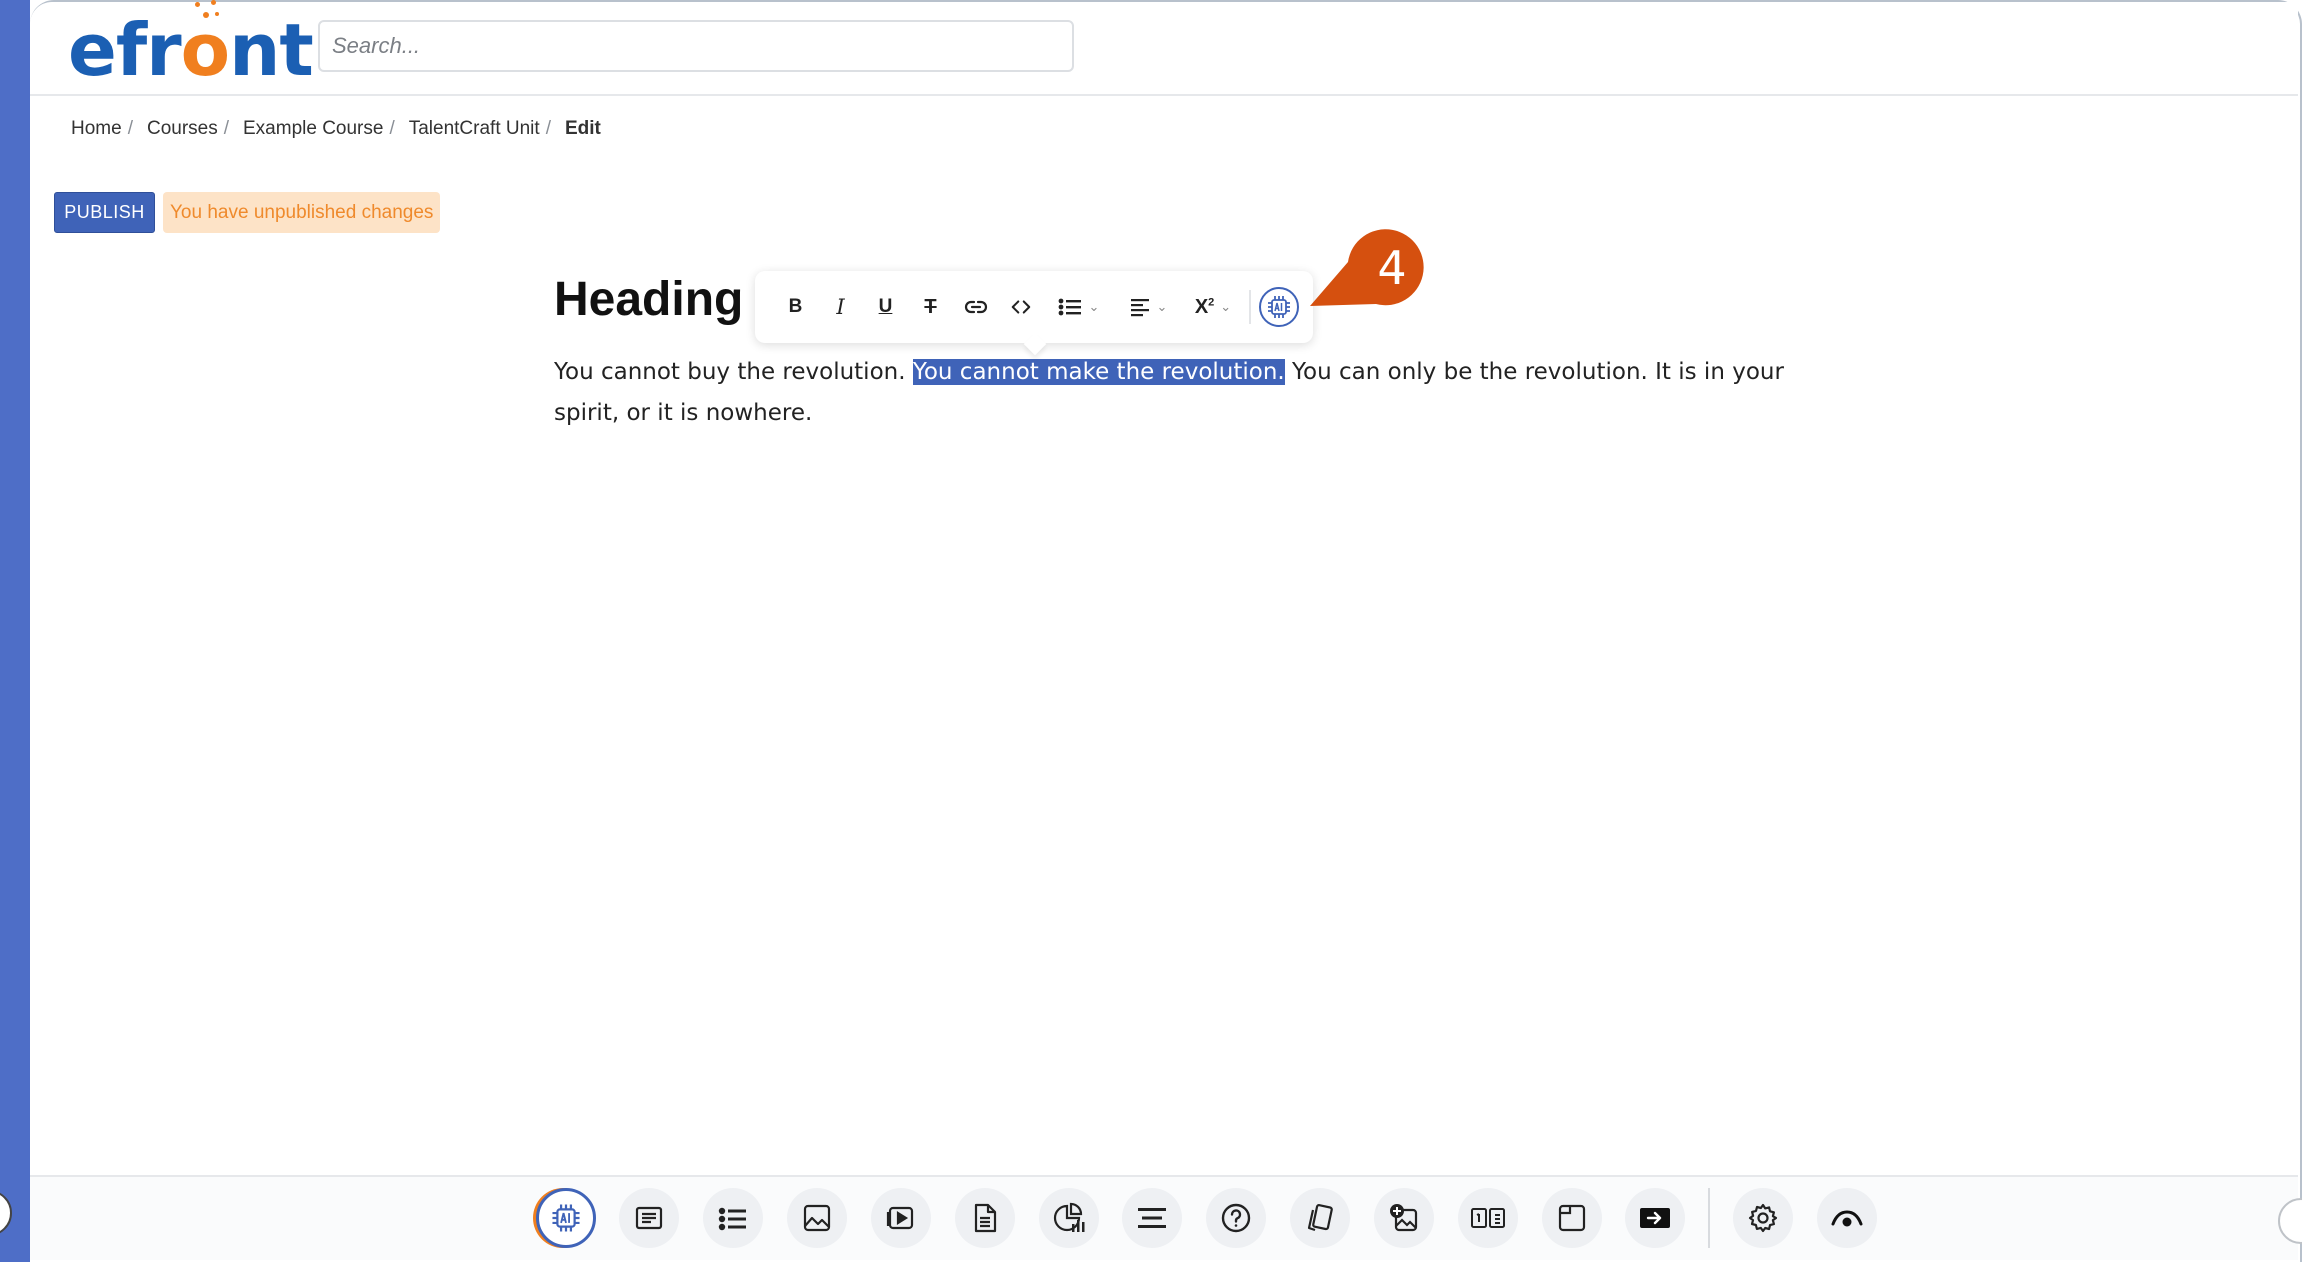 The width and height of the screenshot is (2302, 1262). I want to click on chart-icon, so click(1069, 1217).